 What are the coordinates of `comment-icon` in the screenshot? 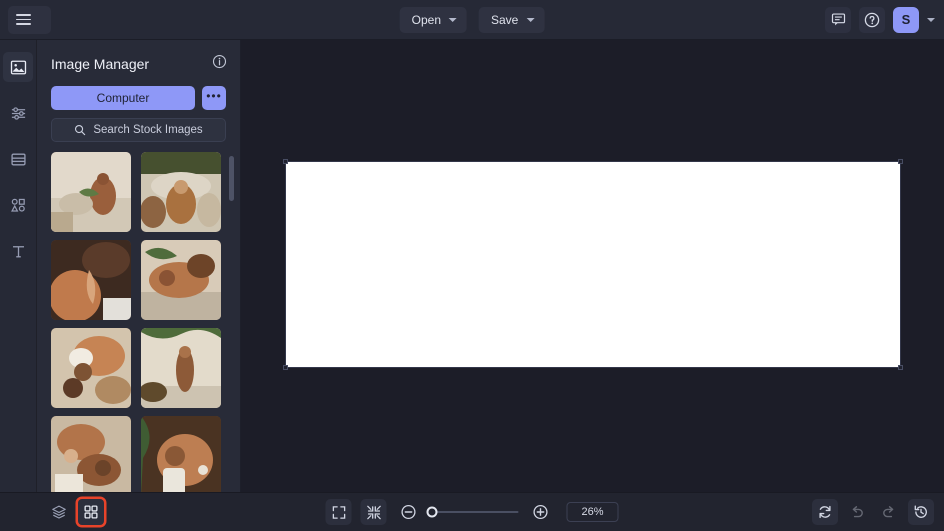 It's located at (838, 19).